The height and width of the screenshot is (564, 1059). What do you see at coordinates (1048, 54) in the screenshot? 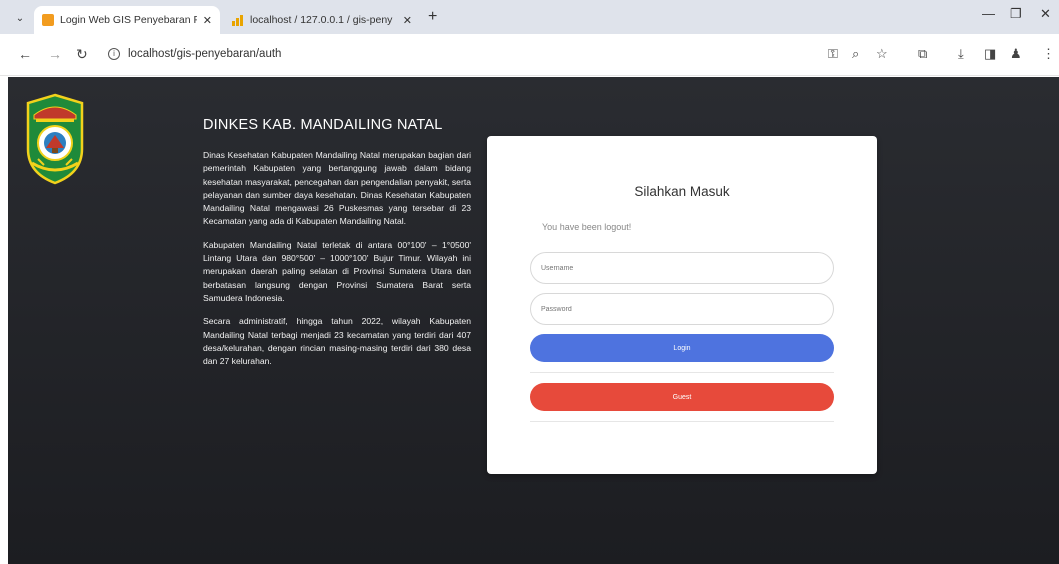
I see `menu-kebab-icon: ⋮` at bounding box center [1048, 54].